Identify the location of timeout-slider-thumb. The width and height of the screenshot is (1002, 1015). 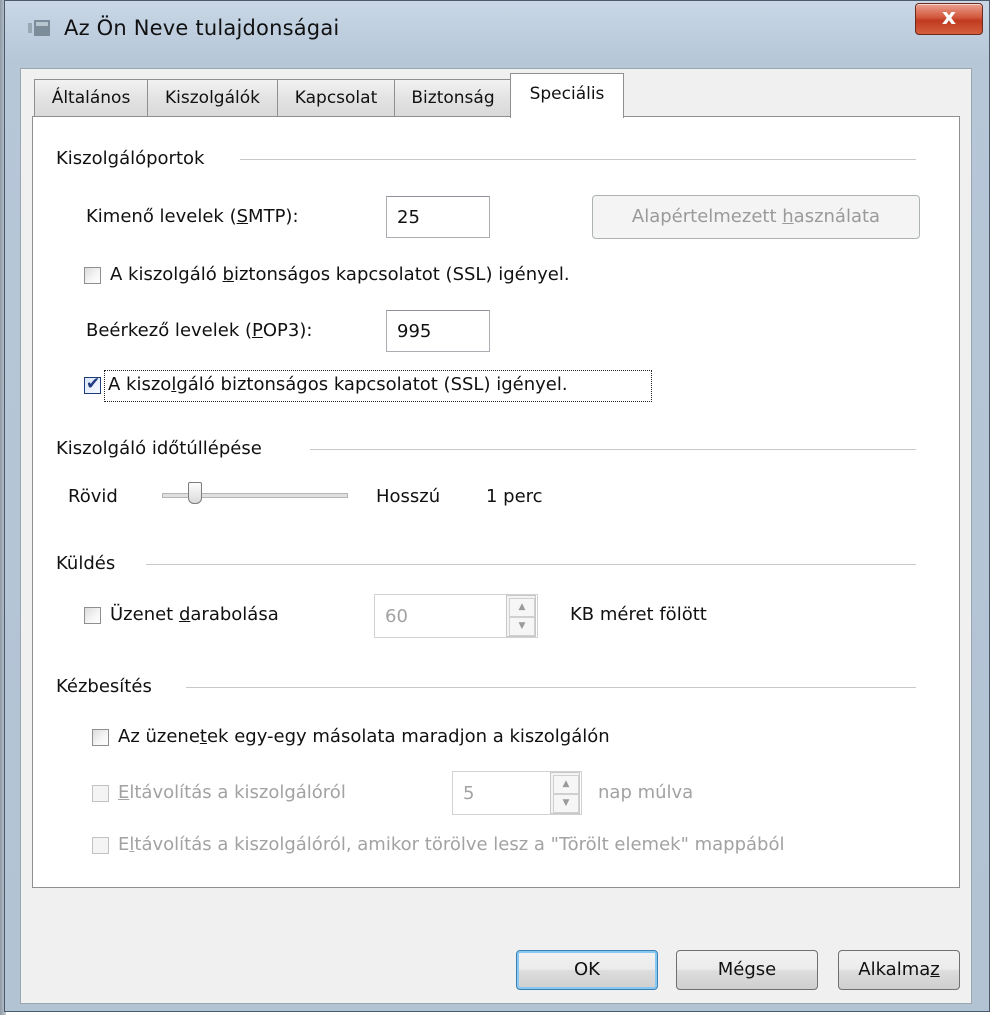
(194, 493).